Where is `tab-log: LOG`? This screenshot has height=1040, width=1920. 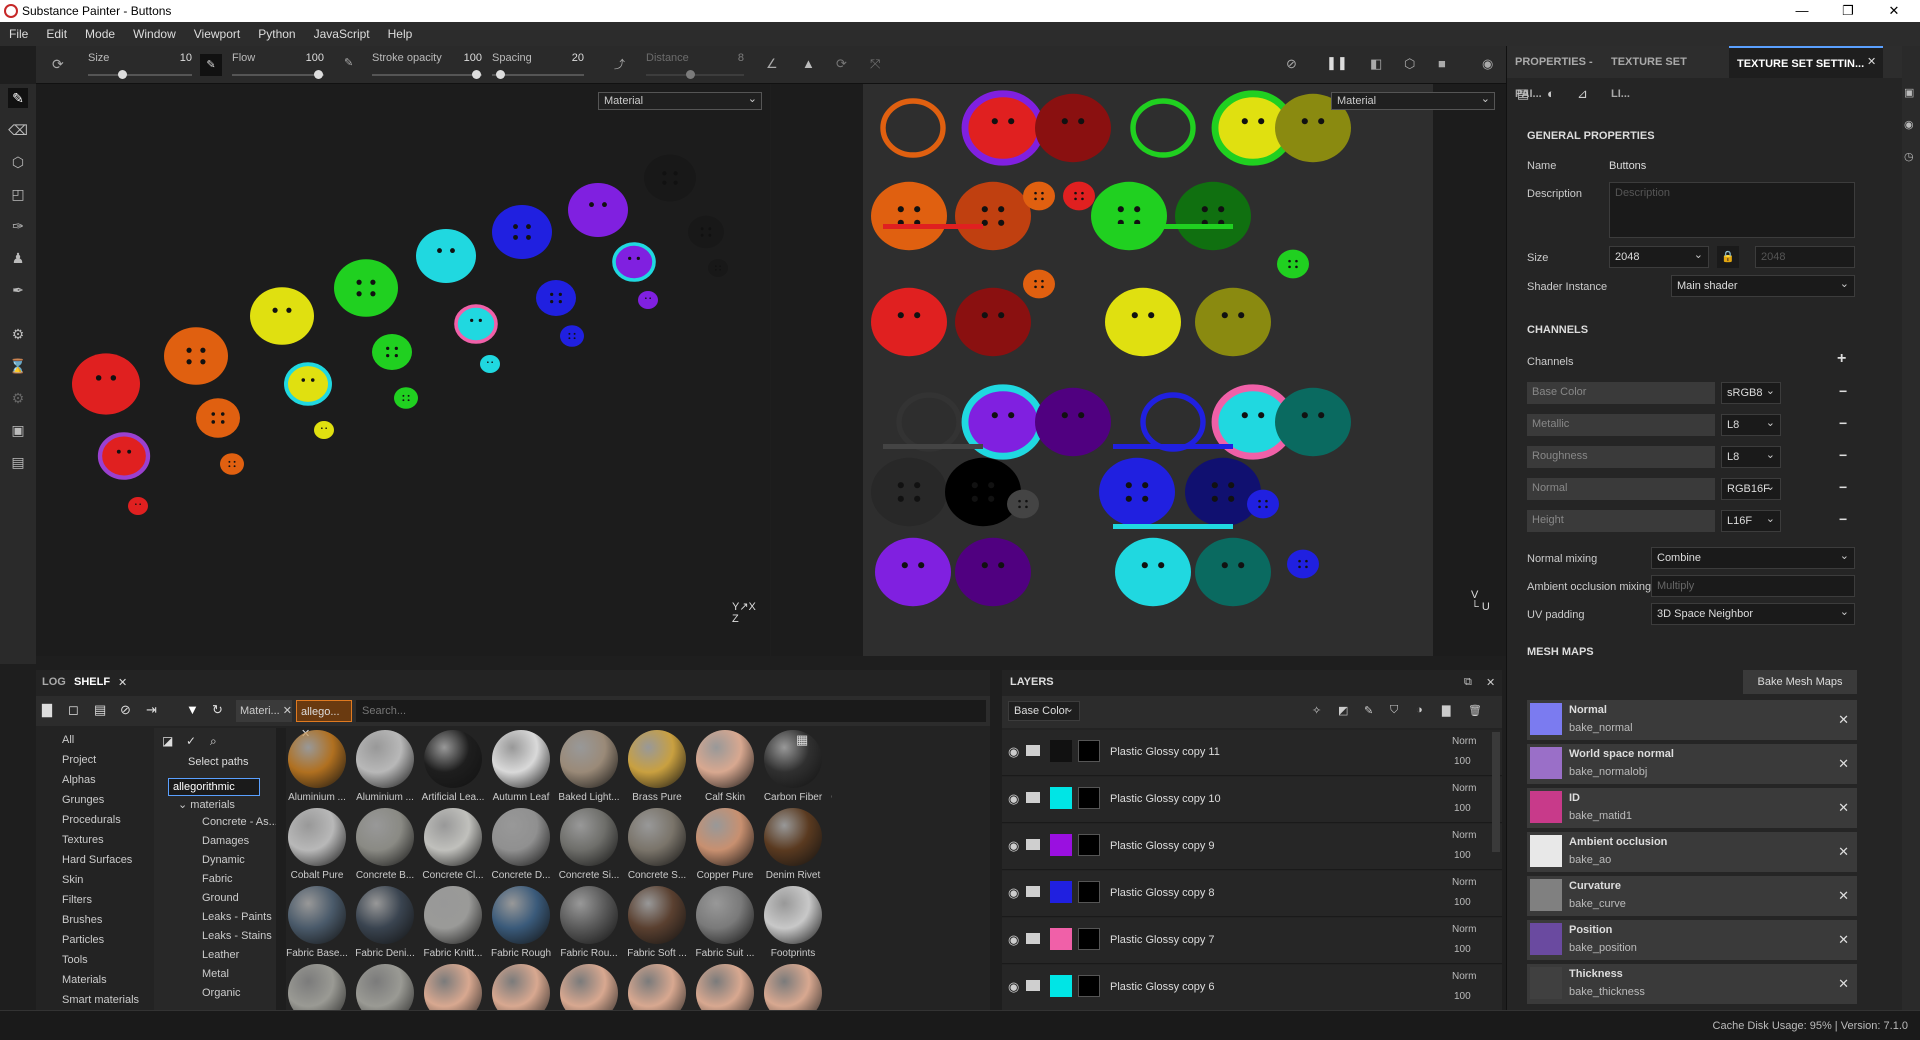 tab-log: LOG is located at coordinates (54, 682).